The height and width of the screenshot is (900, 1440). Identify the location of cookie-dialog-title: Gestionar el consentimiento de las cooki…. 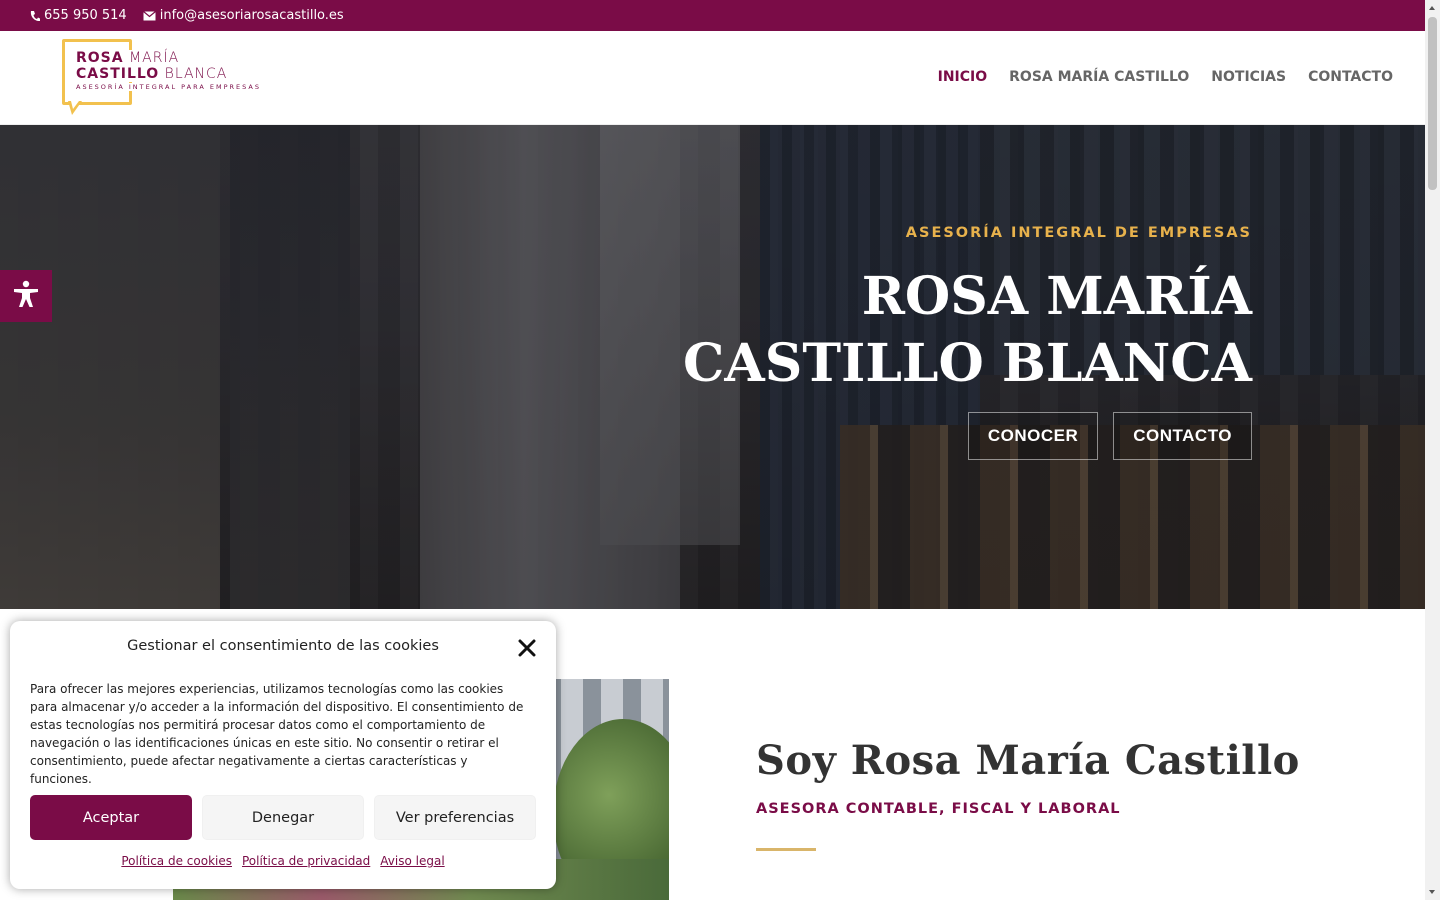
(283, 646).